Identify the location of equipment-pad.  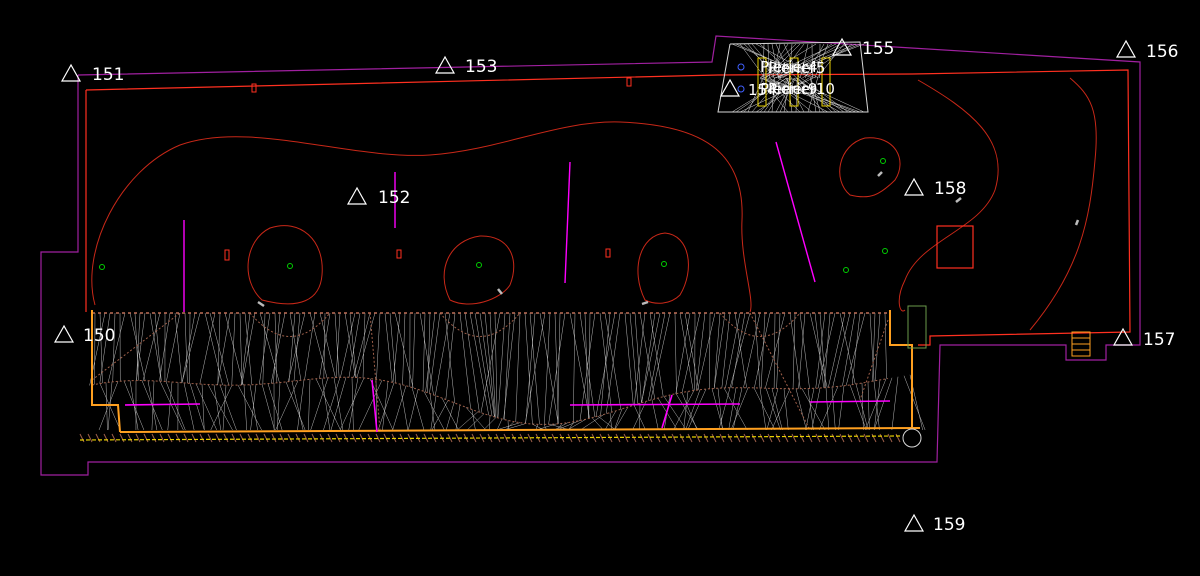
(955, 247).